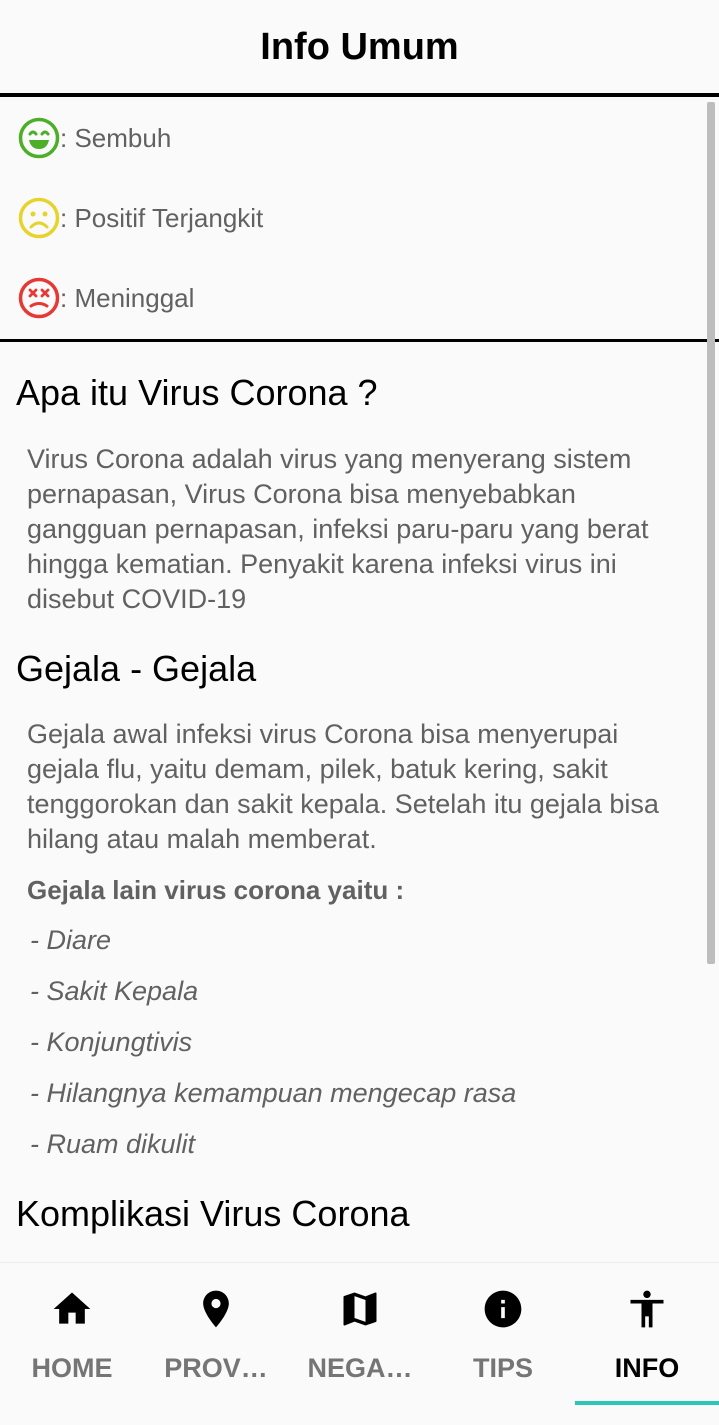  Describe the element at coordinates (111, 1042) in the screenshot. I see `list-item: - Konjungtivis` at that location.